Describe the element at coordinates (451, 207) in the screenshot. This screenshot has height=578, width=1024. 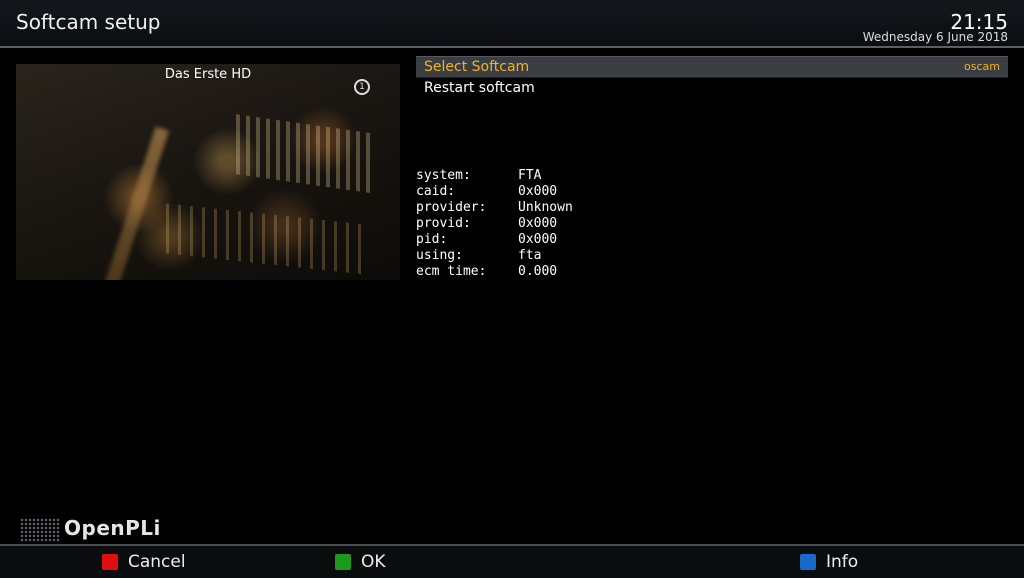
I see `info-label: provider:` at that location.